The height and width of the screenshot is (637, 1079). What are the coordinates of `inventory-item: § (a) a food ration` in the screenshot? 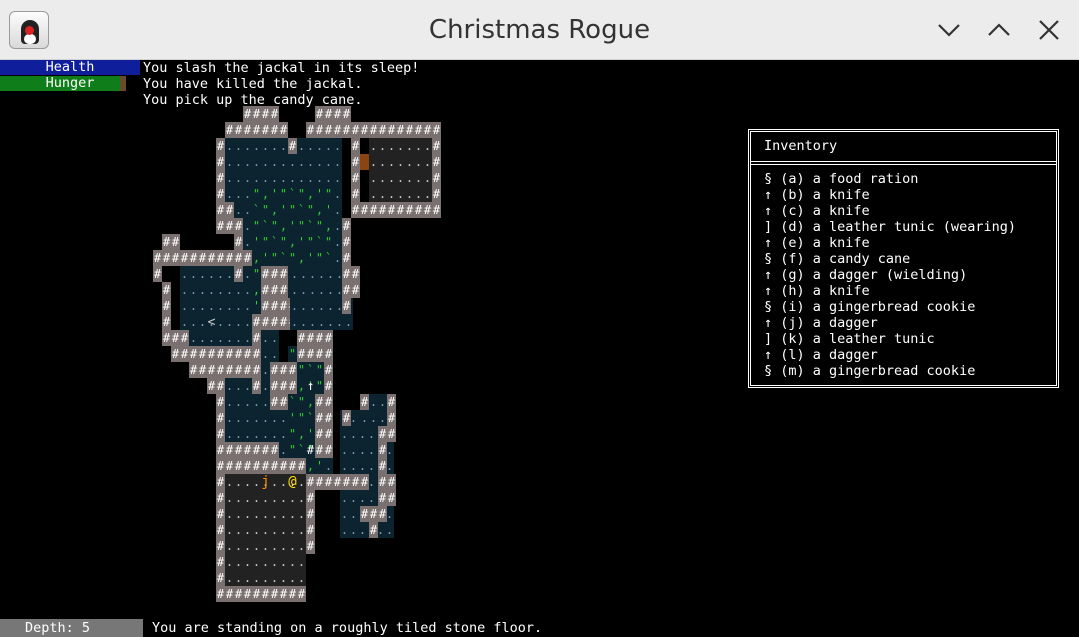 It's located at (890, 179).